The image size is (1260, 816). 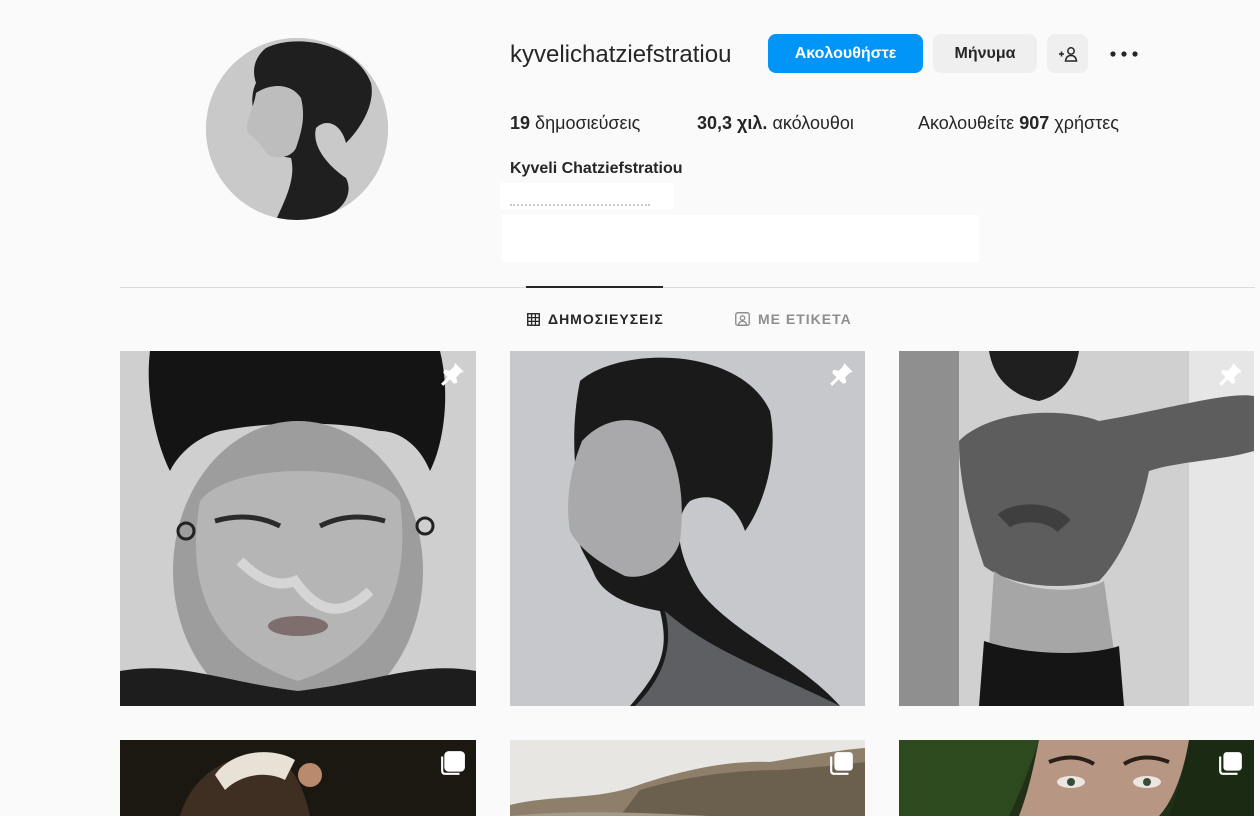 I want to click on stat-posts: 19 δημοσιεύσεις, so click(x=575, y=123).